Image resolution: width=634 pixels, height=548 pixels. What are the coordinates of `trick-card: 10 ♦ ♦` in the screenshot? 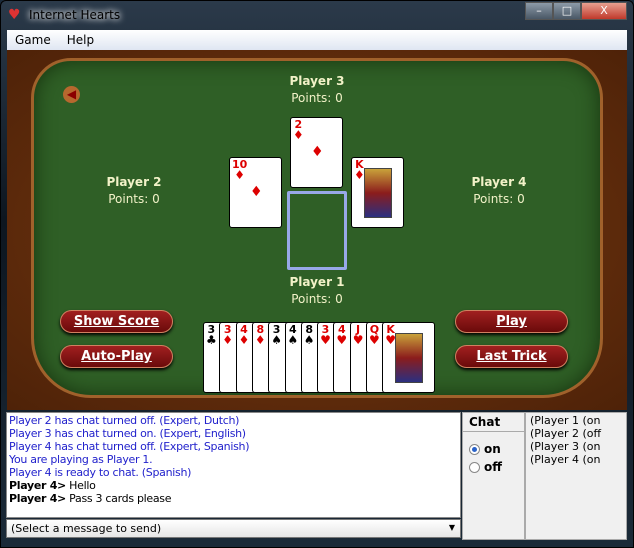 It's located at (255, 192).